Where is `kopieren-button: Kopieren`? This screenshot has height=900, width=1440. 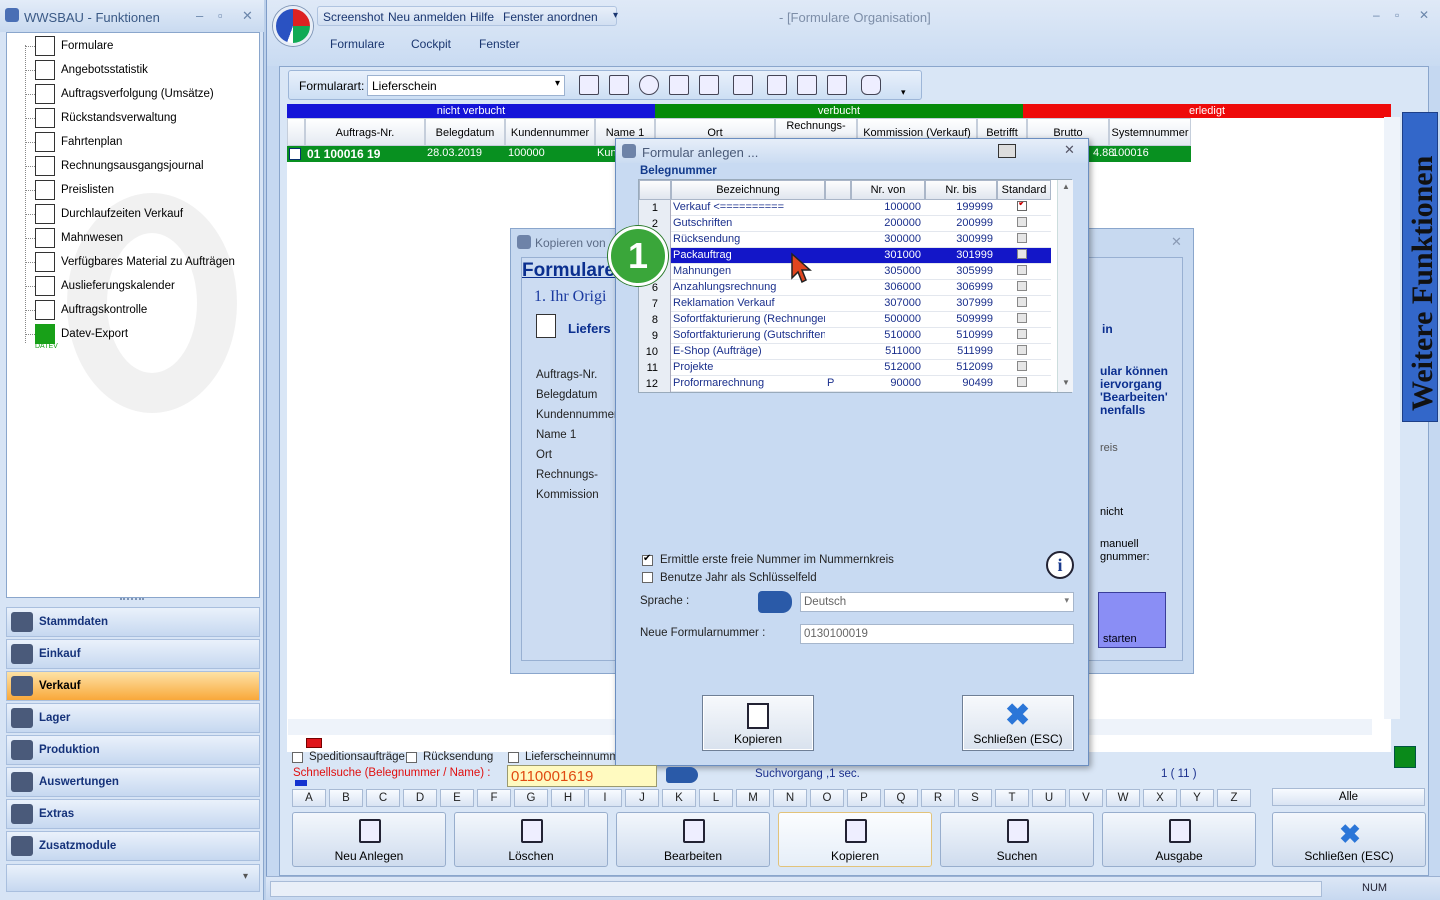 kopieren-button: Kopieren is located at coordinates (758, 723).